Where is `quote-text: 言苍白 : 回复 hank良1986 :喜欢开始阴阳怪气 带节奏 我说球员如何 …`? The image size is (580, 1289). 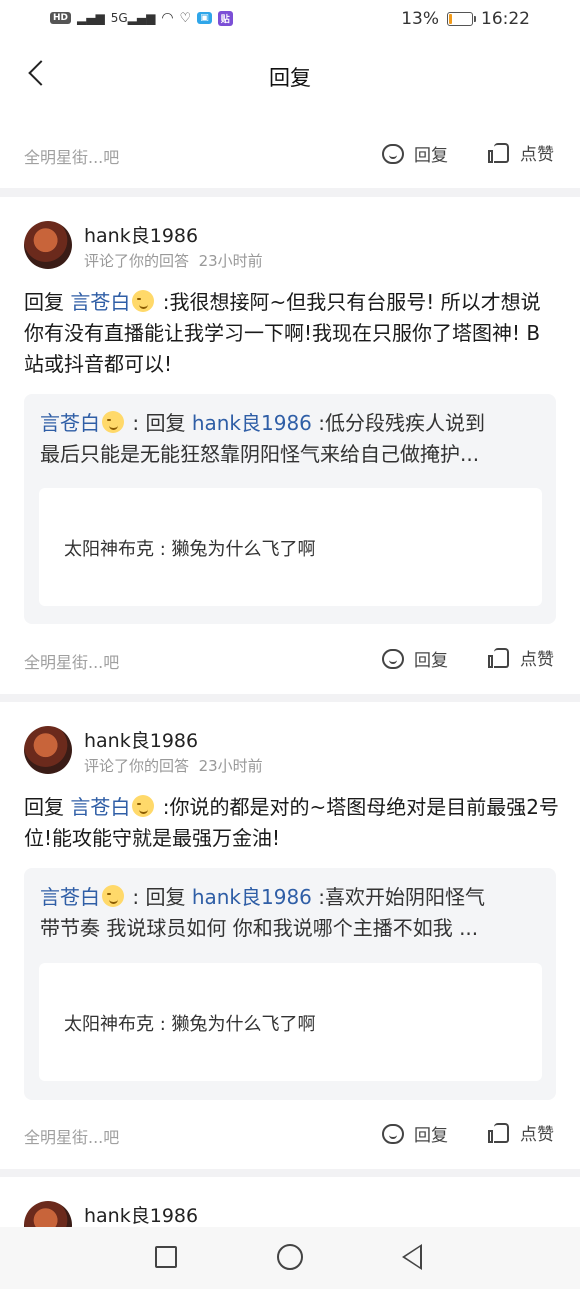
quote-text: 言苍白 : 回复 hank良1986 :喜欢开始阴阳怪气 带节奏 我说球员如何 … is located at coordinates (290, 913).